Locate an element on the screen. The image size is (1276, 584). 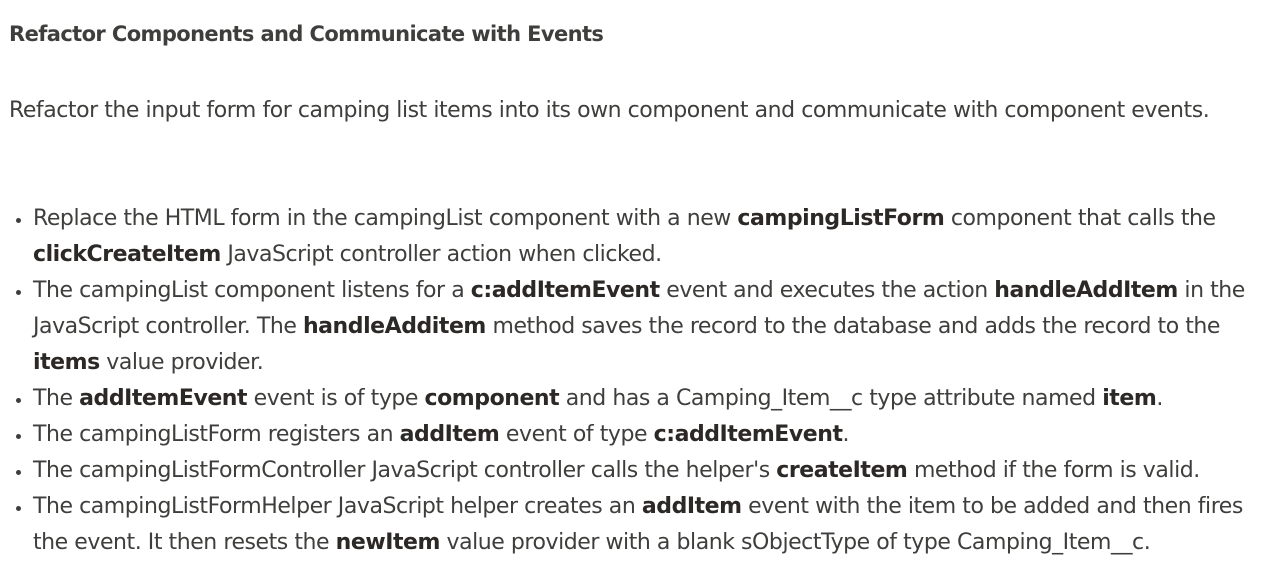
requirement-text: component that calls the is located at coordinates (1080, 218).